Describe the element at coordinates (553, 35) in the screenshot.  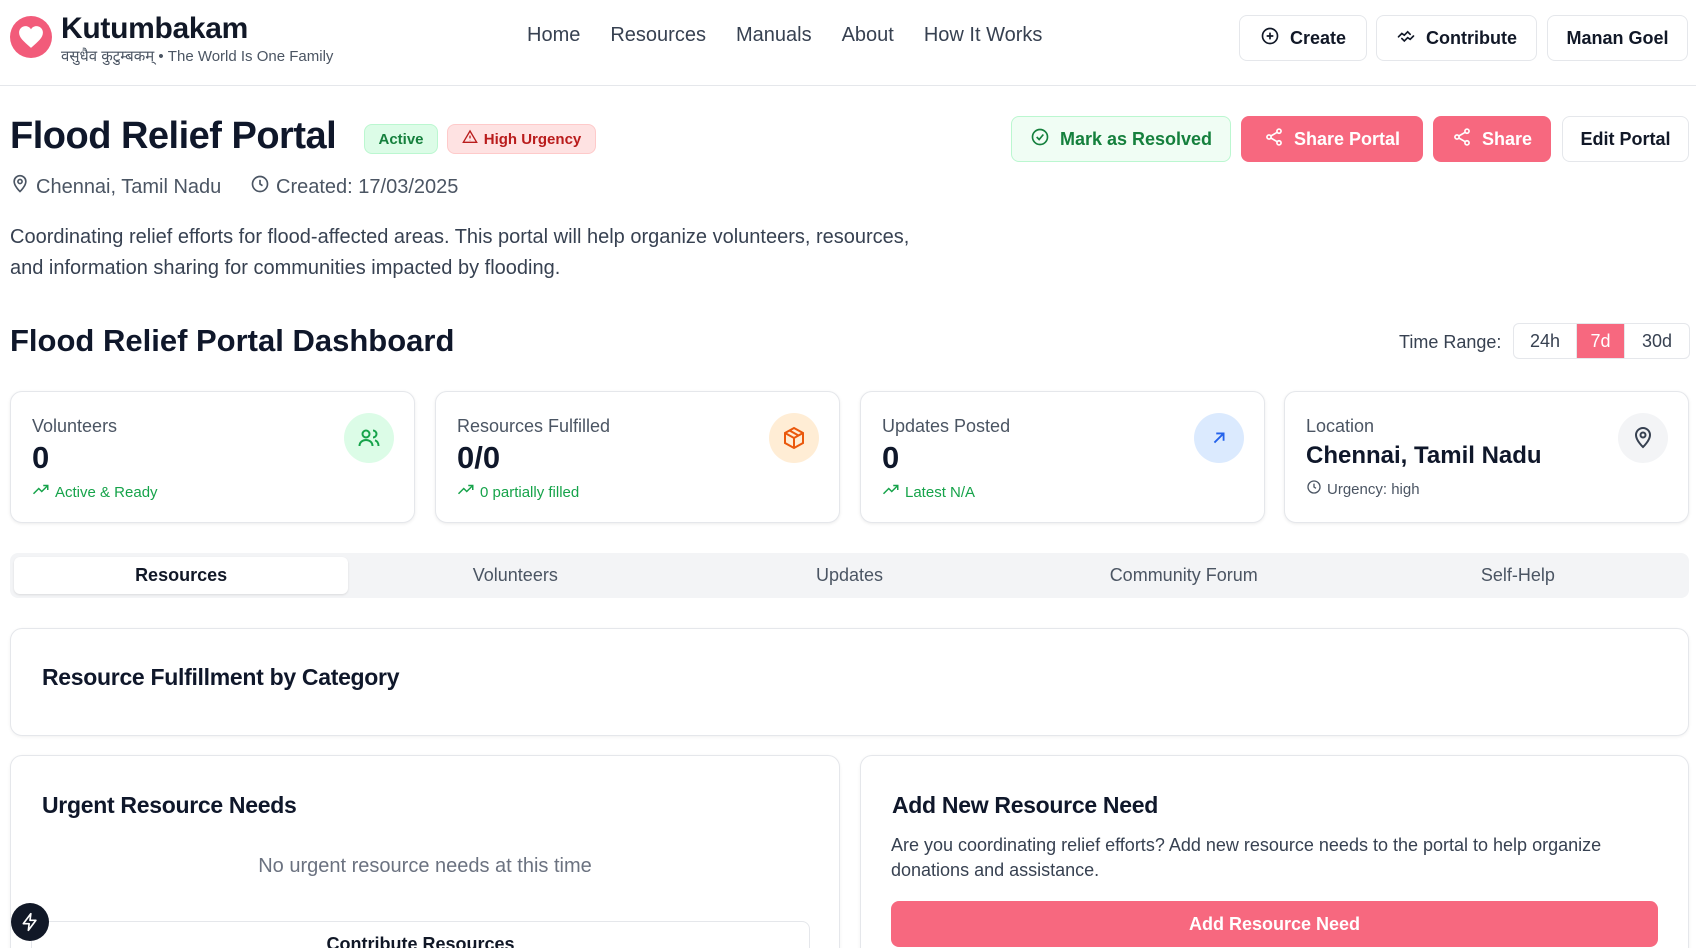
I see `nav-home: Home` at that location.